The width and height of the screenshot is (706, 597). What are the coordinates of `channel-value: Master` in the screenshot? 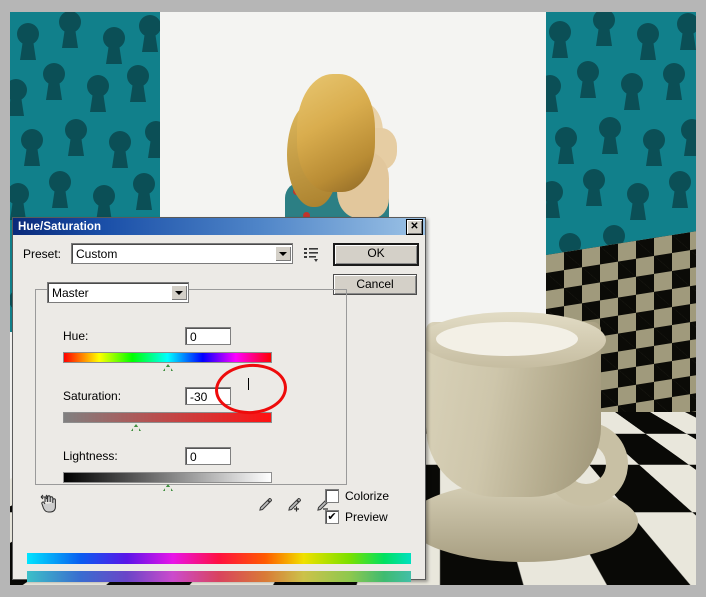 It's located at (70, 292).